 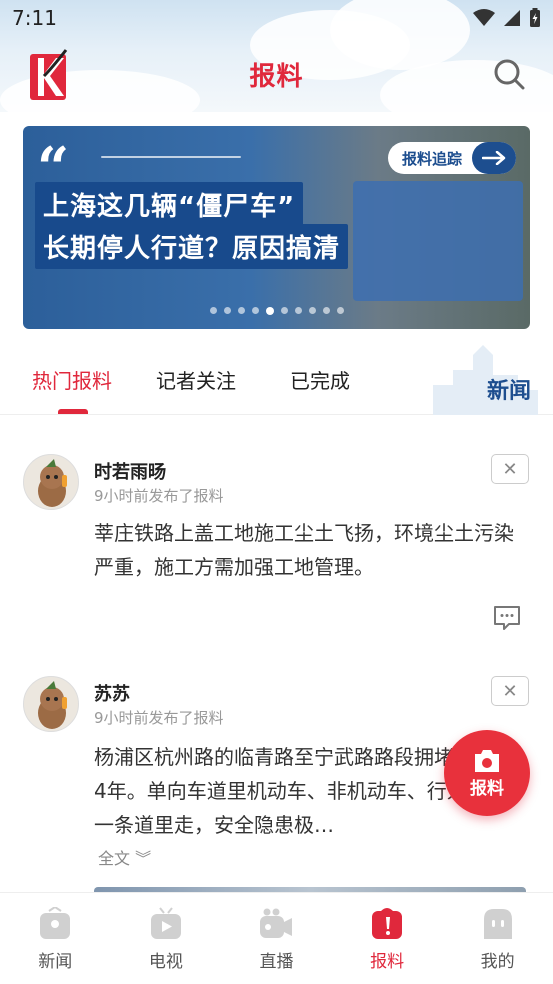 I want to click on app-header: 报料, so click(x=276, y=74).